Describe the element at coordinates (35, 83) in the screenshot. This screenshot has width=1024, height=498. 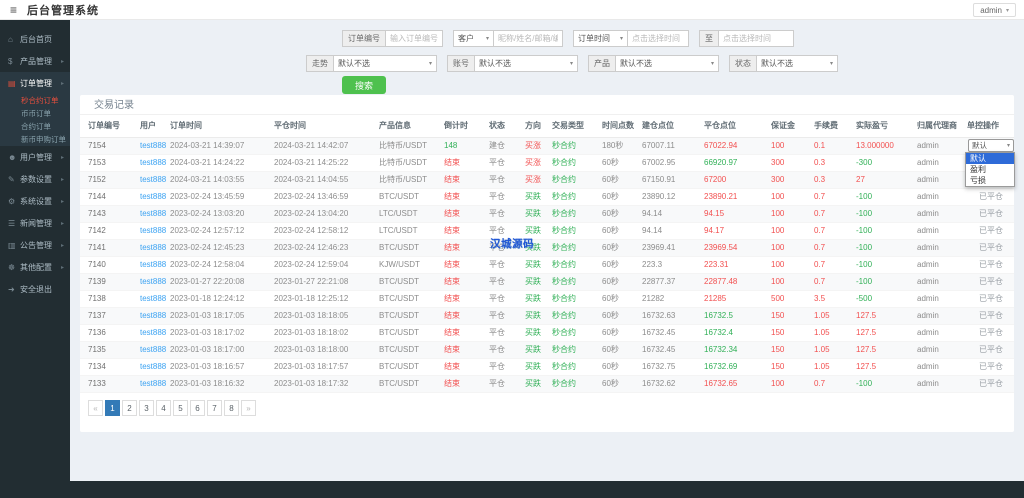
I see `sidebar-item-order: ▤ 订单管理 ▸` at that location.